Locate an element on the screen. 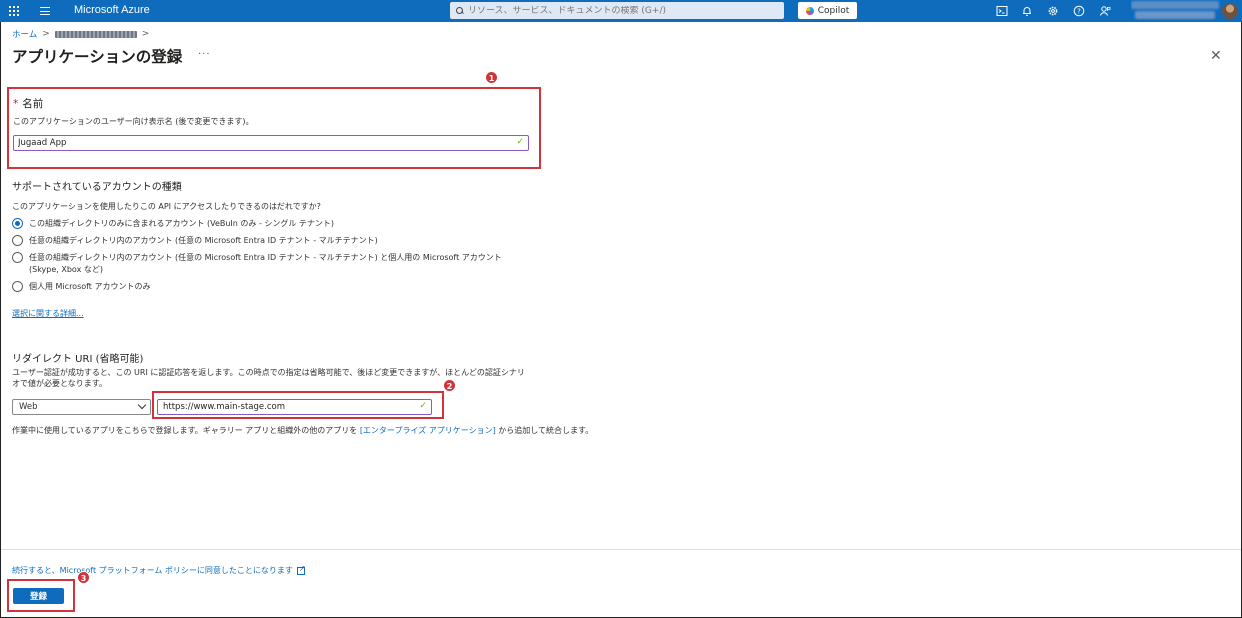 Image resolution: width=1242 pixels, height=618 pixels. brand-title: Microsoft Azure is located at coordinates (112, 10).